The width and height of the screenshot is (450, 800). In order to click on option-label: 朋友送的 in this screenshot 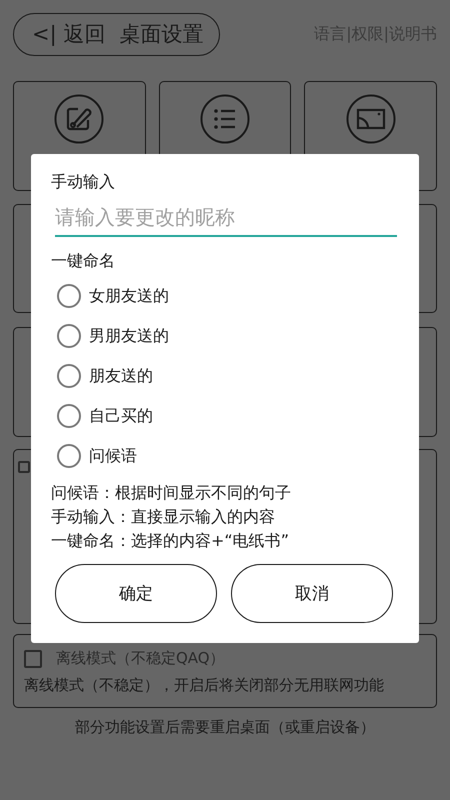, I will do `click(121, 376)`.